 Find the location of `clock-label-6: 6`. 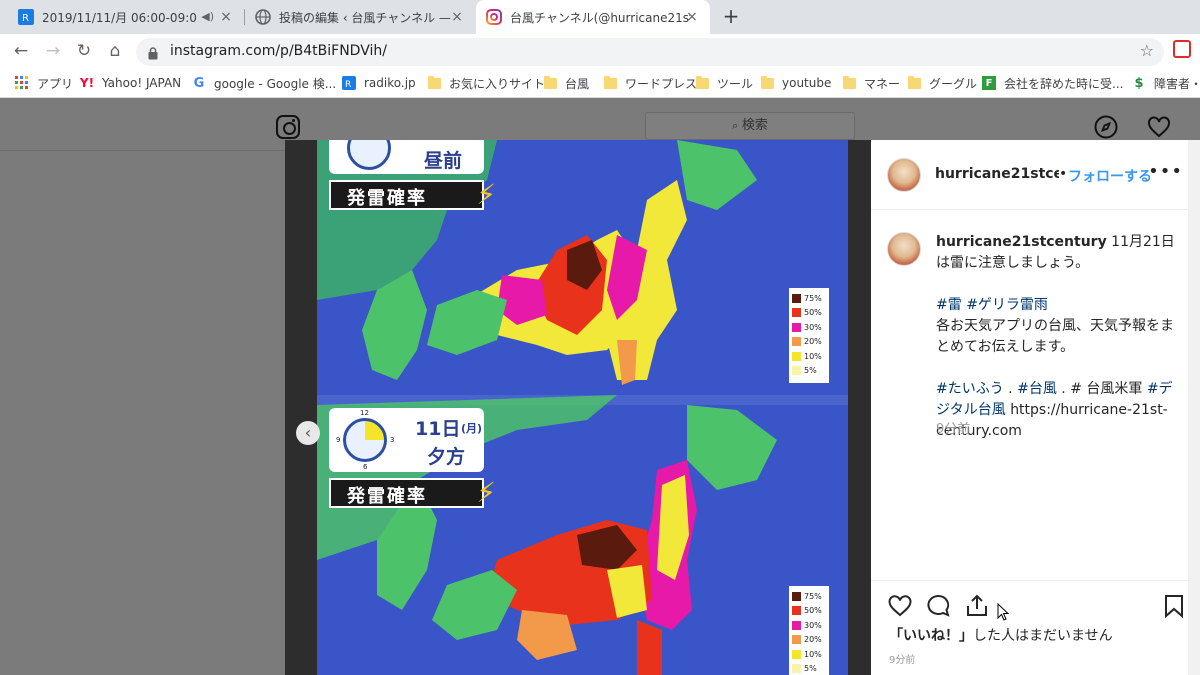

clock-label-6: 6 is located at coordinates (365, 467).